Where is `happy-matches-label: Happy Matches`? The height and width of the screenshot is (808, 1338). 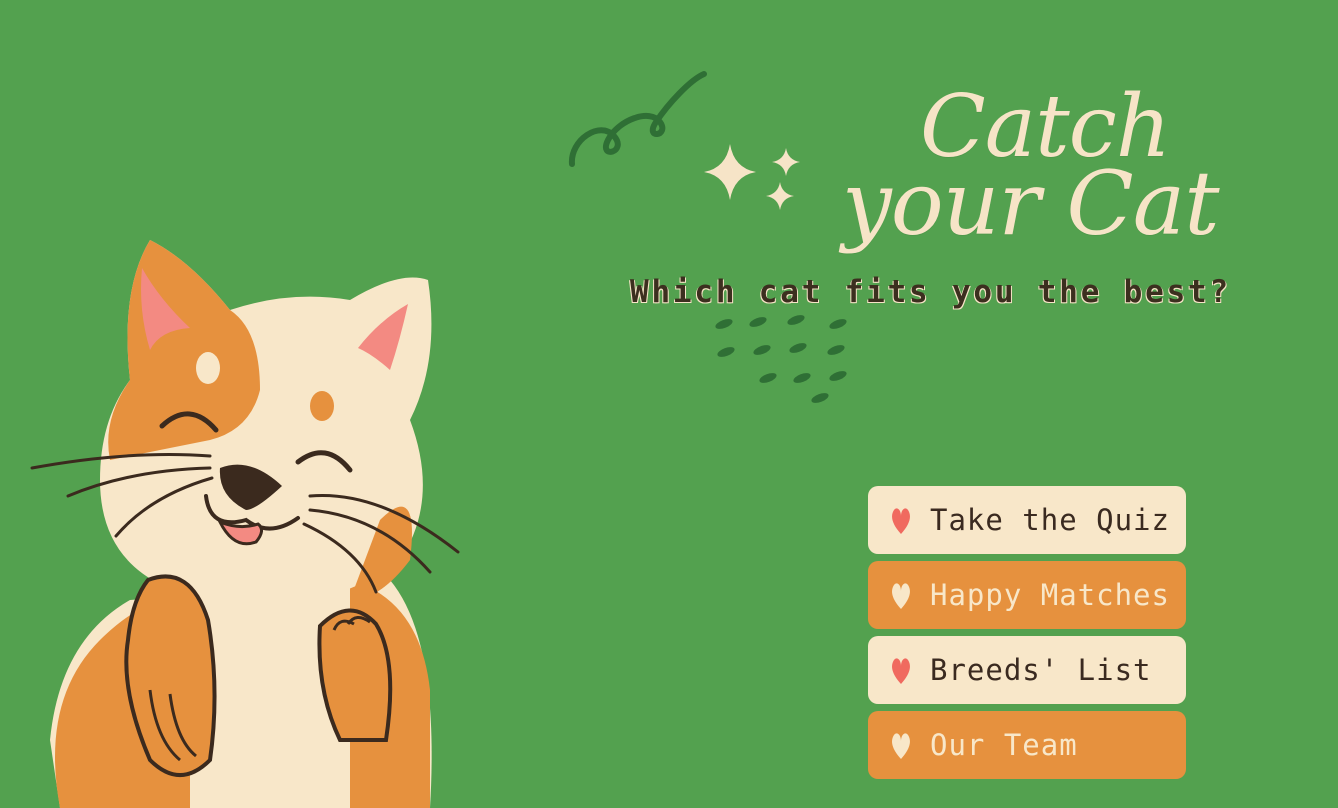 happy-matches-label: Happy Matches is located at coordinates (1050, 595).